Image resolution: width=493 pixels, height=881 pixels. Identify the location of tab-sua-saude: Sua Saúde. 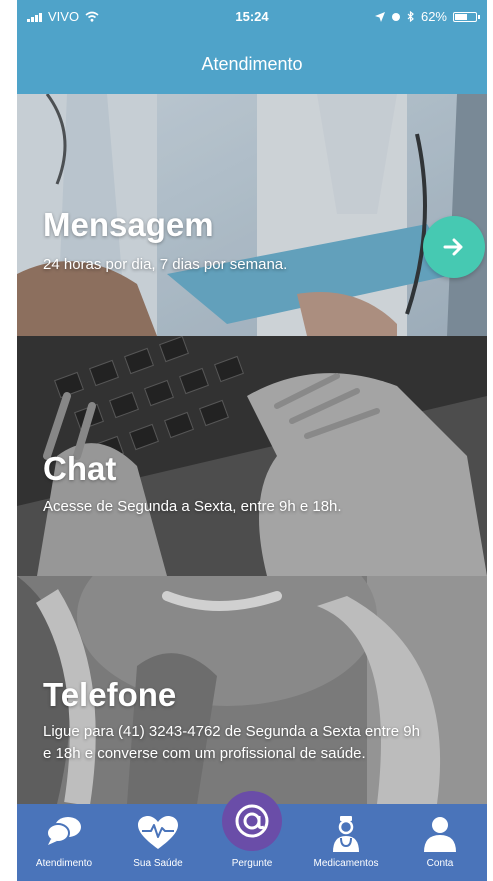
(158, 842).